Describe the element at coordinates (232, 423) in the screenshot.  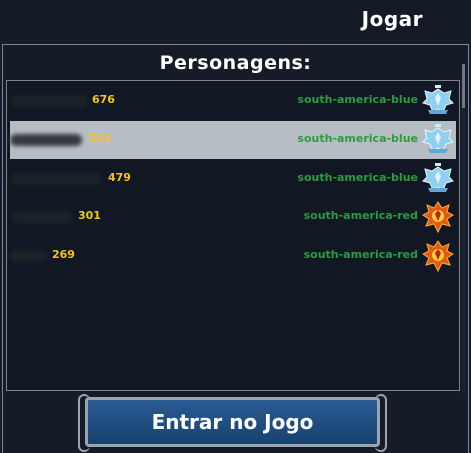
I see `enter-game-button: Entrar no Jogo` at that location.